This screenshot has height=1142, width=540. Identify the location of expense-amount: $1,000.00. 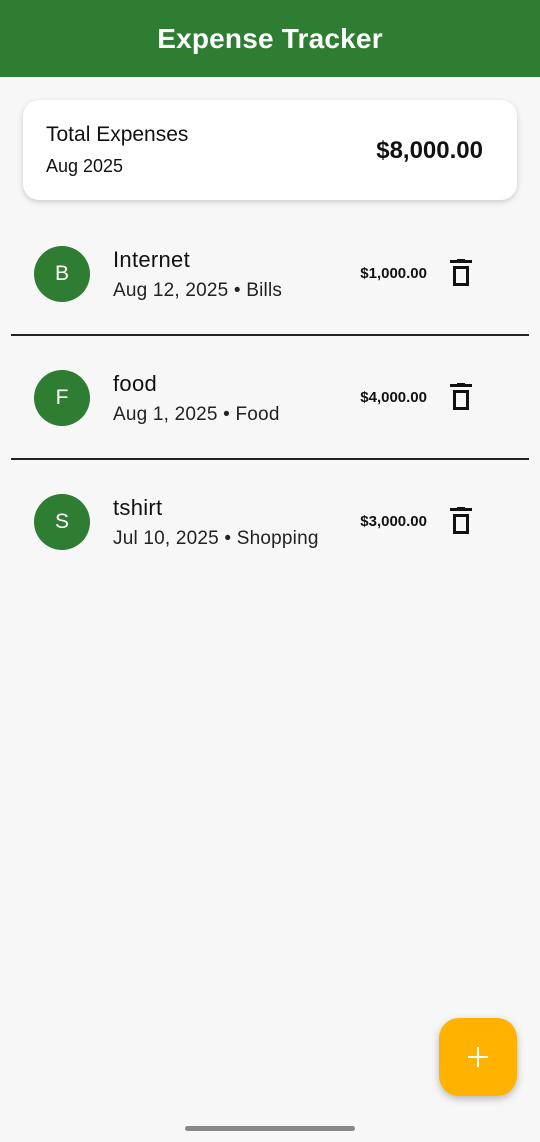
(393, 273).